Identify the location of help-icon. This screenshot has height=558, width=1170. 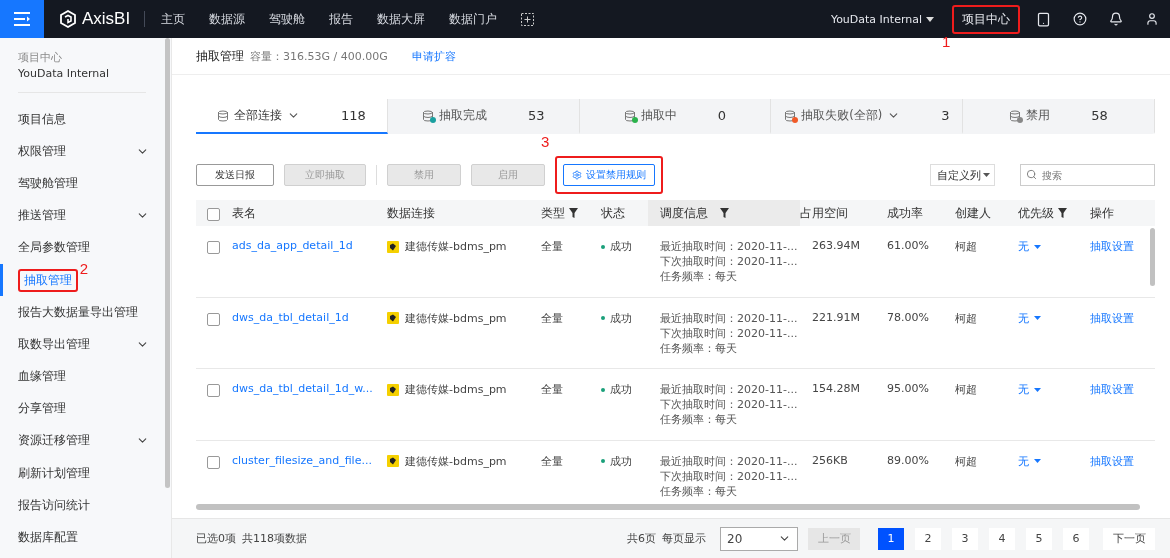
(1080, 19).